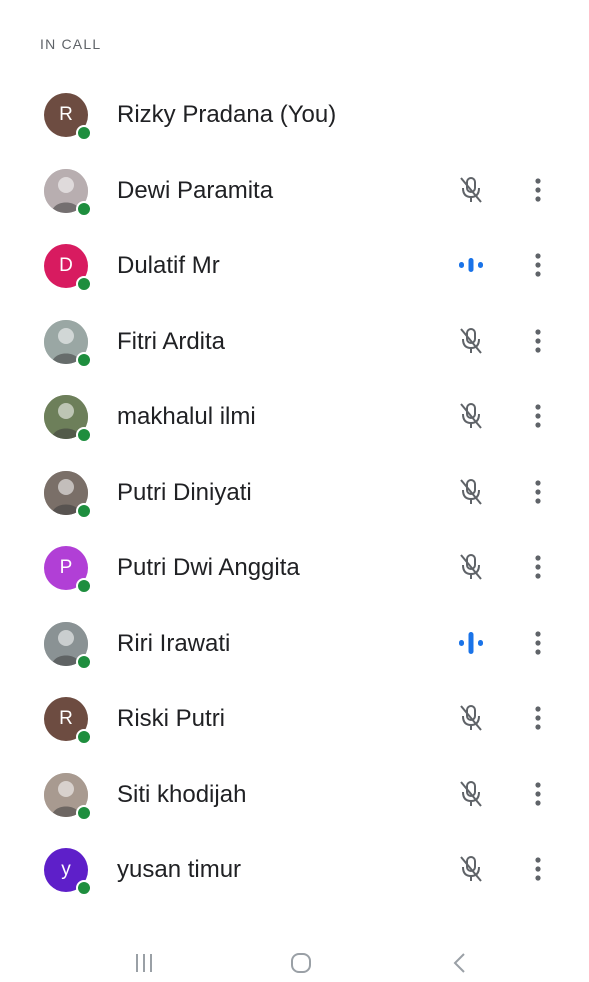 This screenshot has height=982, width=589. What do you see at coordinates (179, 869) in the screenshot?
I see `participant-name: yusan timur` at bounding box center [179, 869].